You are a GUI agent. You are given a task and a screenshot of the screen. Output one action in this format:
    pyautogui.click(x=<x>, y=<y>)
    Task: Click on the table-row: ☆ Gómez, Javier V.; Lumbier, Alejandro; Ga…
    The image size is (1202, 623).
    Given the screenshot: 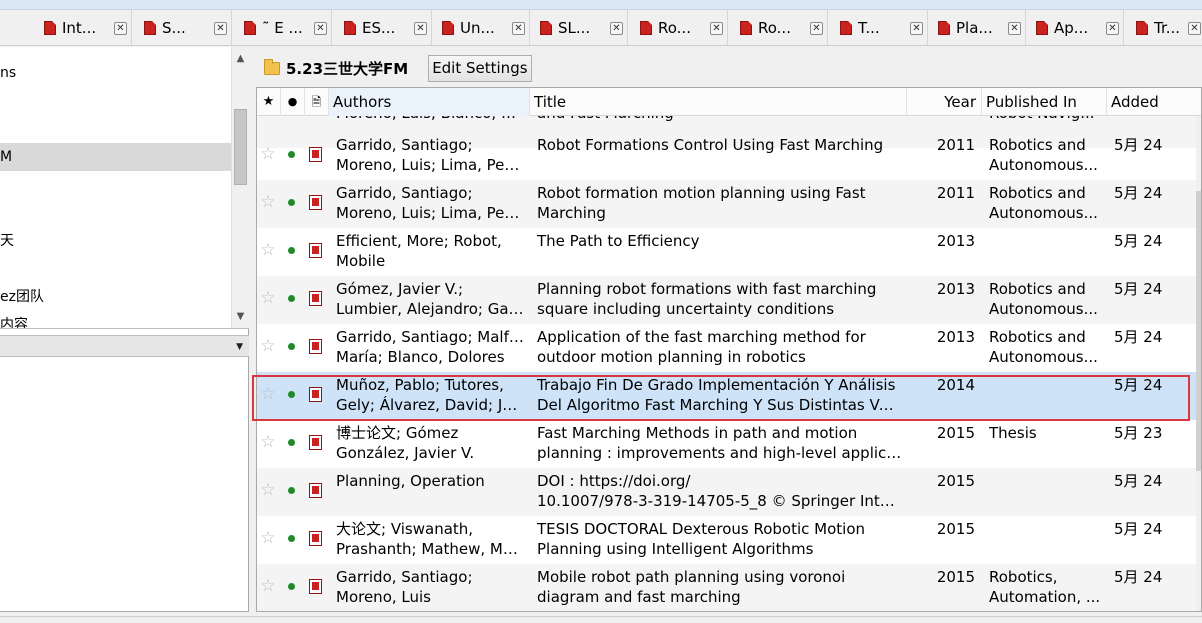 What is the action you would take?
    pyautogui.click(x=729, y=300)
    